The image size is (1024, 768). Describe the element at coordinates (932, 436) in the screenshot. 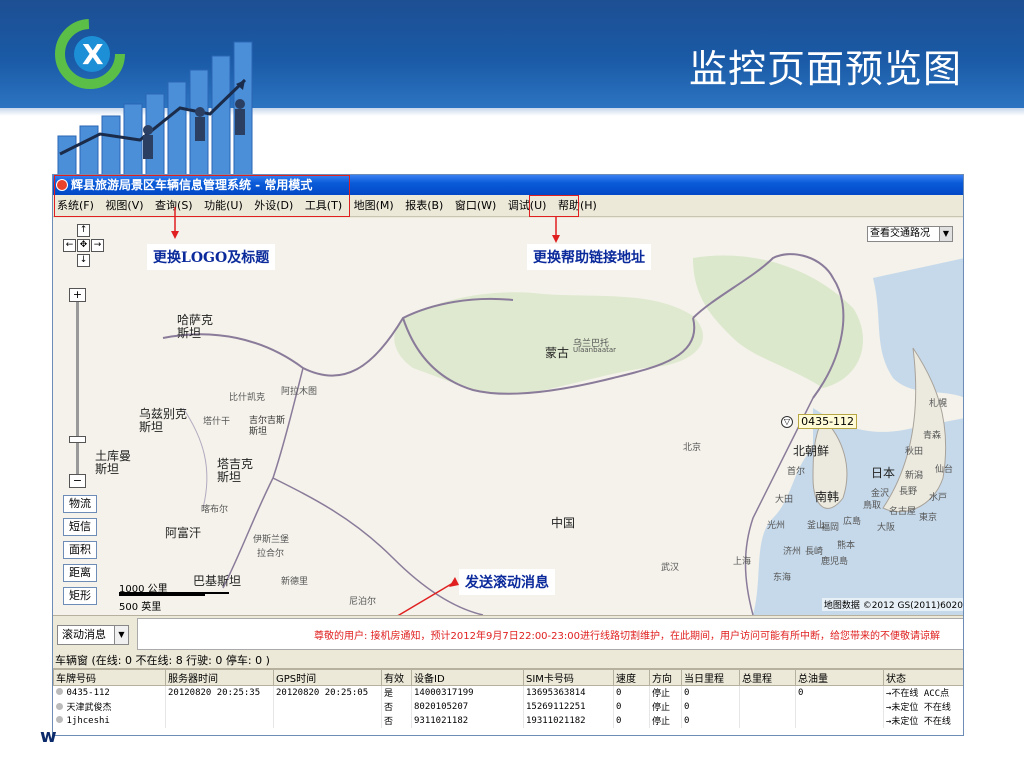

I see `map-label-aomori: 青森` at that location.